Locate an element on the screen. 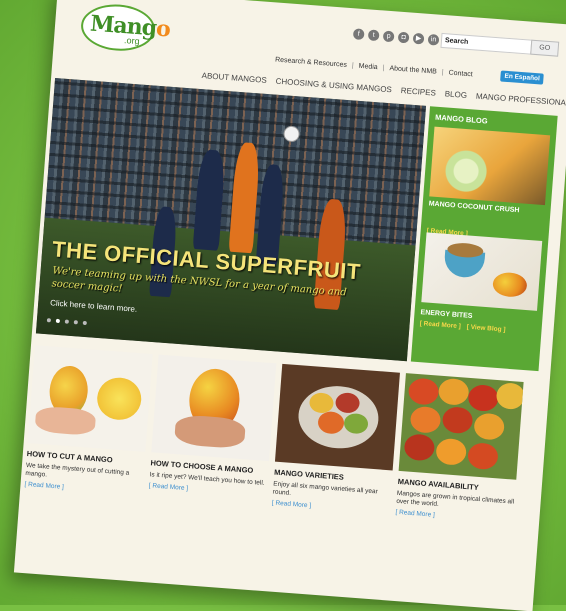 Image resolution: width=566 pixels, height=611 pixels. pinterest-icon: p is located at coordinates (388, 36).